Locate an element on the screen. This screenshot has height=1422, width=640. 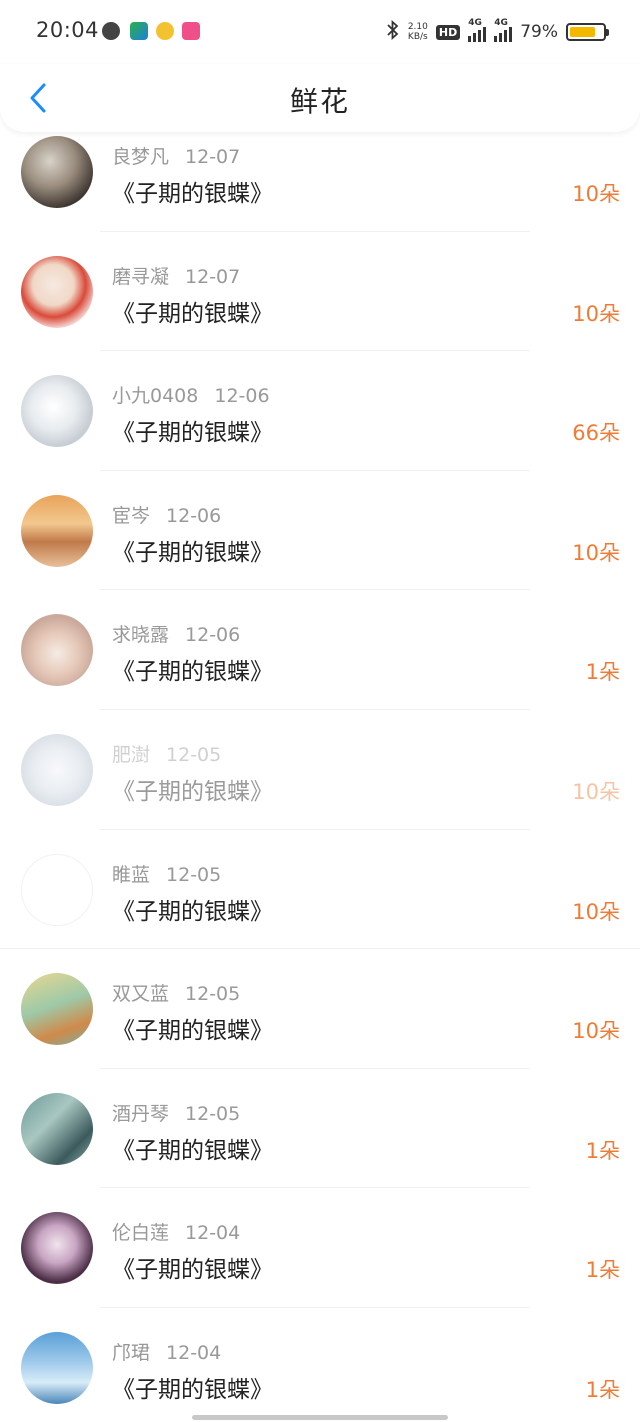
network-speed-unit: KB/s is located at coordinates (417, 37).